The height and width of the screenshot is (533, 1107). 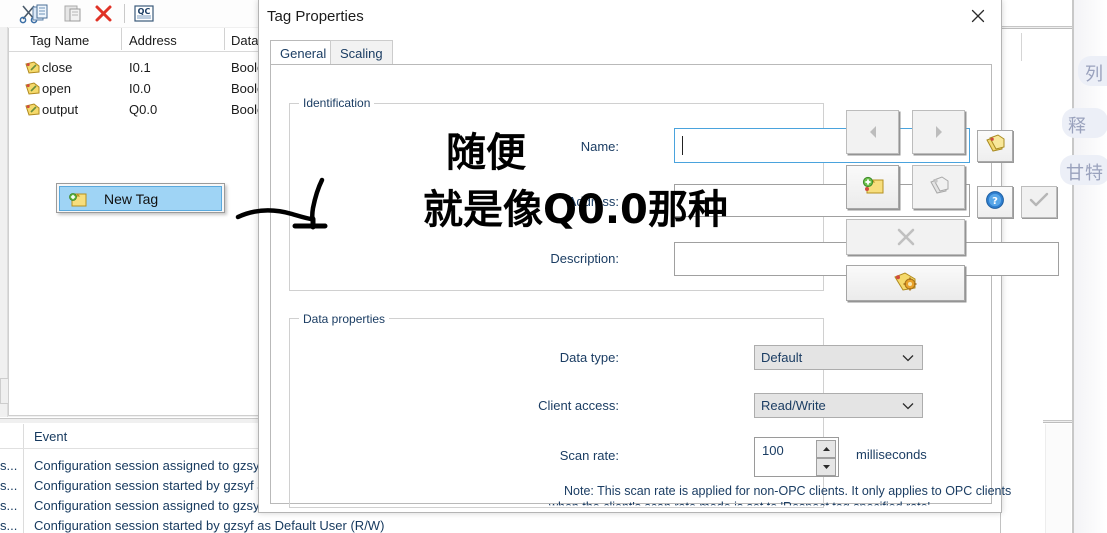 I want to click on name-label: Name:, so click(x=599, y=146).